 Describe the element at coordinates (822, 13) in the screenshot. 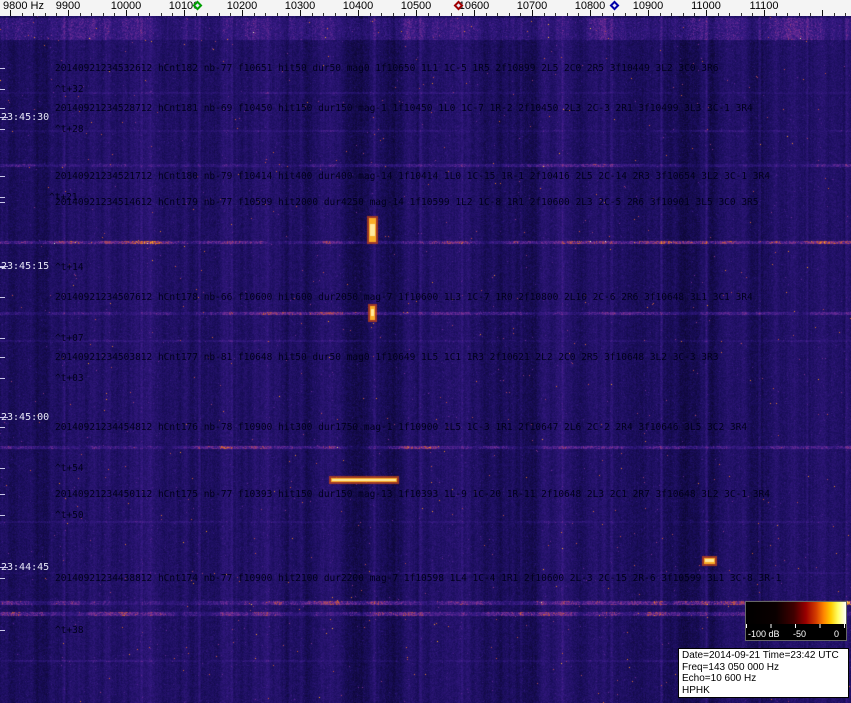

I see `freq-tick-major` at that location.